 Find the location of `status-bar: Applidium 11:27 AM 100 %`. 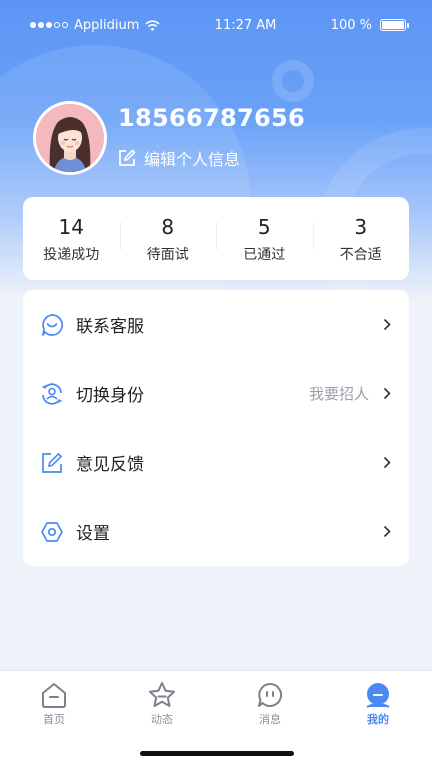

status-bar: Applidium 11:27 AM 100 % is located at coordinates (216, 25).